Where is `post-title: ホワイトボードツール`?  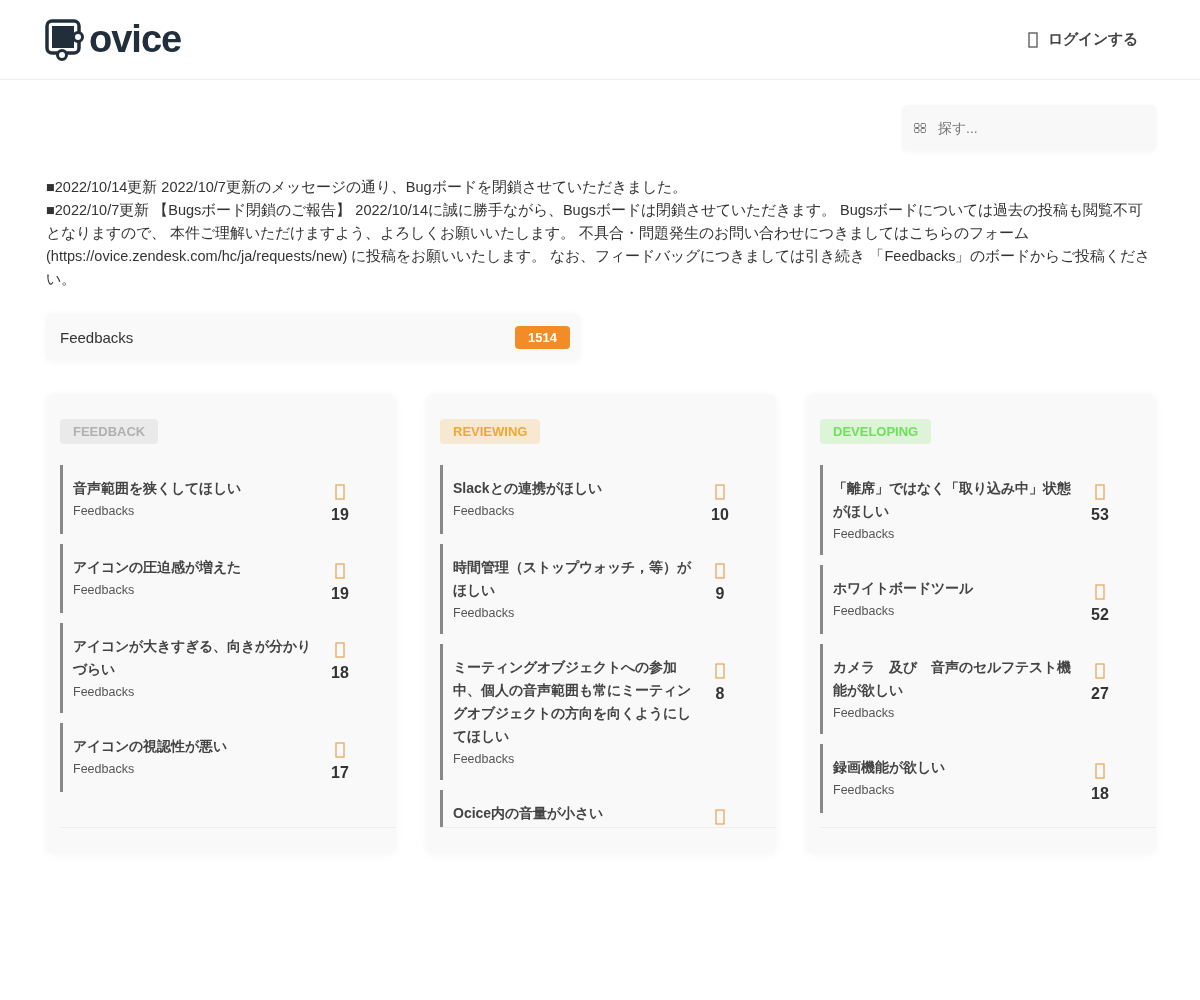
post-title: ホワイトボードツール is located at coordinates (903, 588).